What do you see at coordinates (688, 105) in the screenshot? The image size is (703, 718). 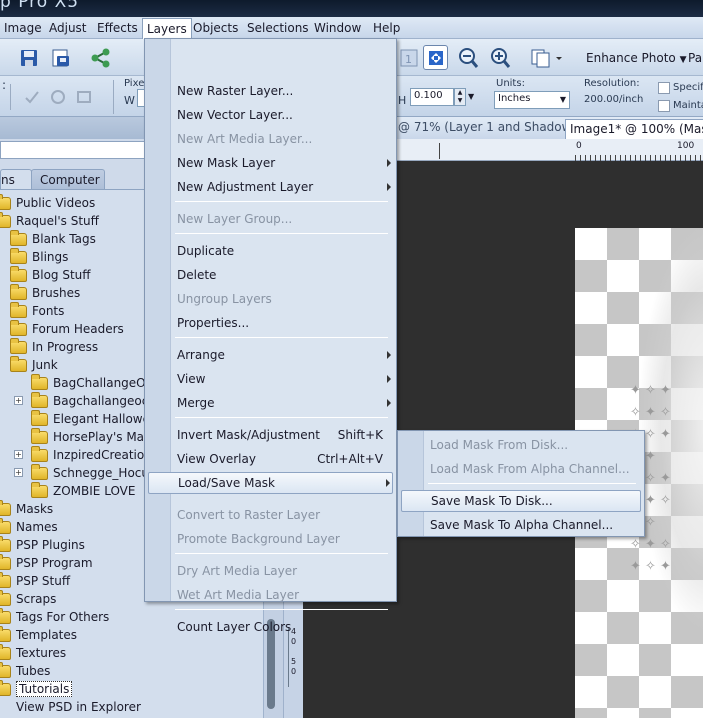 I see `maintain-label: Maintai` at bounding box center [688, 105].